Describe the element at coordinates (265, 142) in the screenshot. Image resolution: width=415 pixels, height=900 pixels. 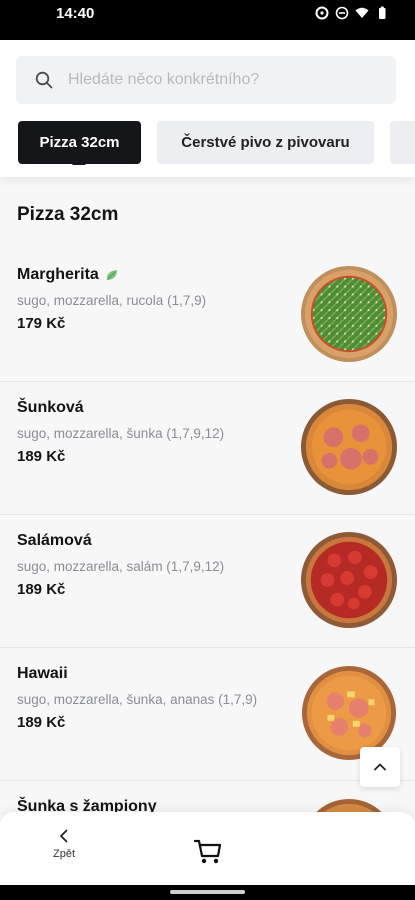
I see `tab-cerstve-pivo: Čerstvé pivo z pivovaru` at that location.